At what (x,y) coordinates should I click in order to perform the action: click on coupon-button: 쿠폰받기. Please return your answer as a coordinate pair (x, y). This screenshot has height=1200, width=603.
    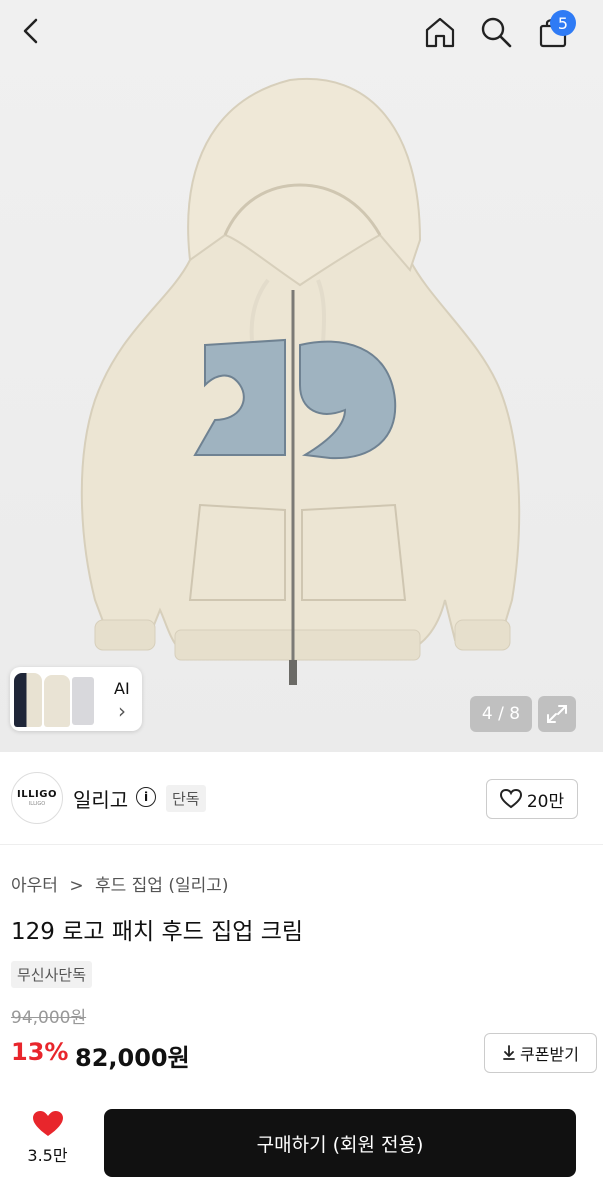
    Looking at the image, I should click on (540, 1053).